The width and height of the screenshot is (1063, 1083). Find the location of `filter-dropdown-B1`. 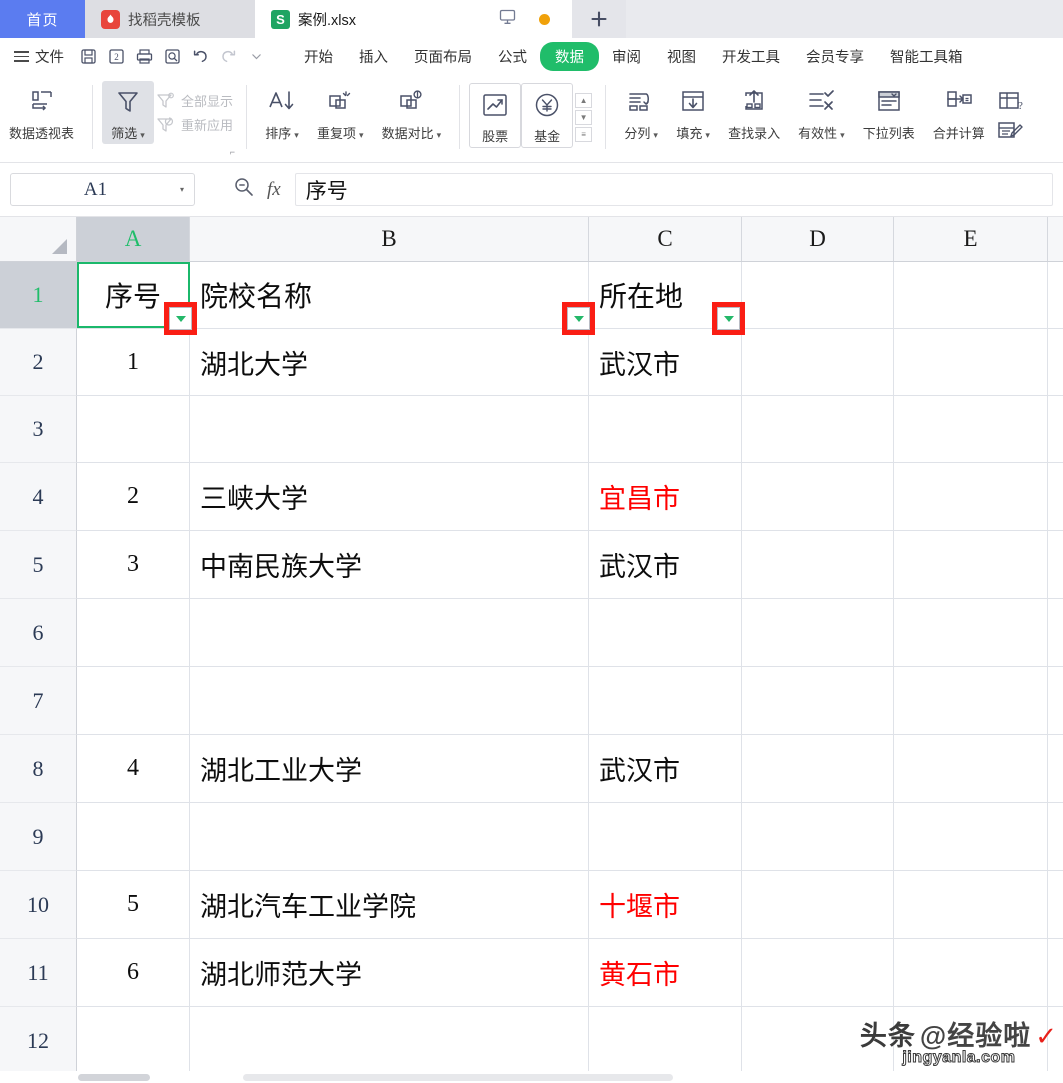

filter-dropdown-B1 is located at coordinates (578, 318).